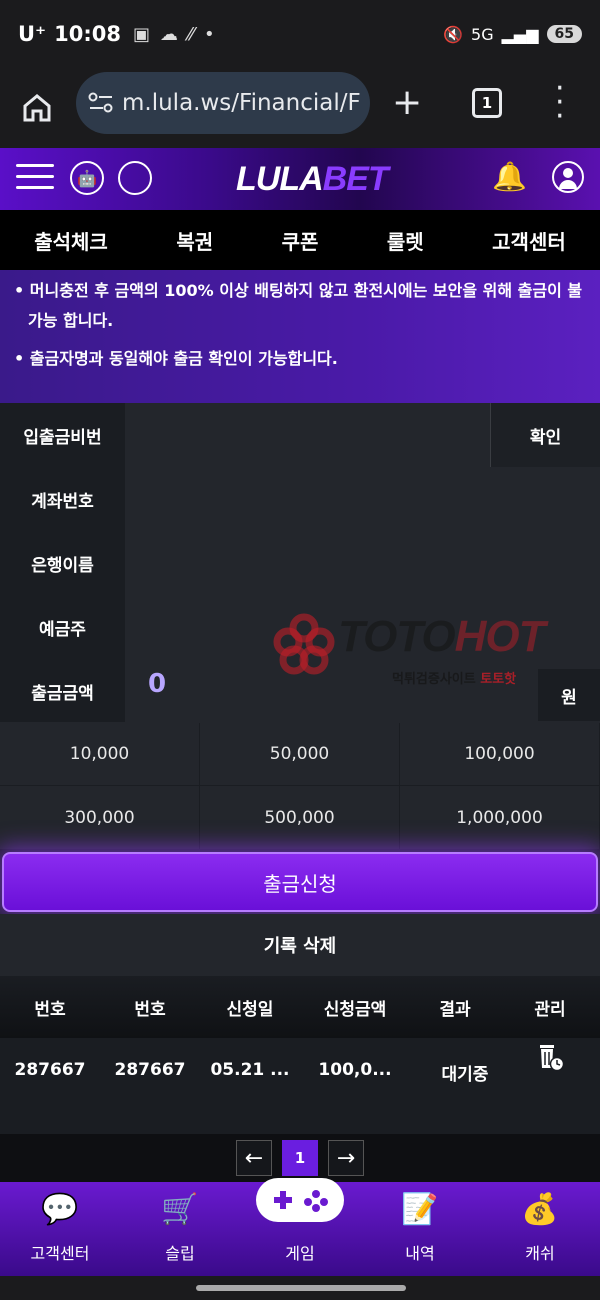 This screenshot has height=1300, width=600. What do you see at coordinates (35, 179) in the screenshot?
I see `menu-icon` at bounding box center [35, 179].